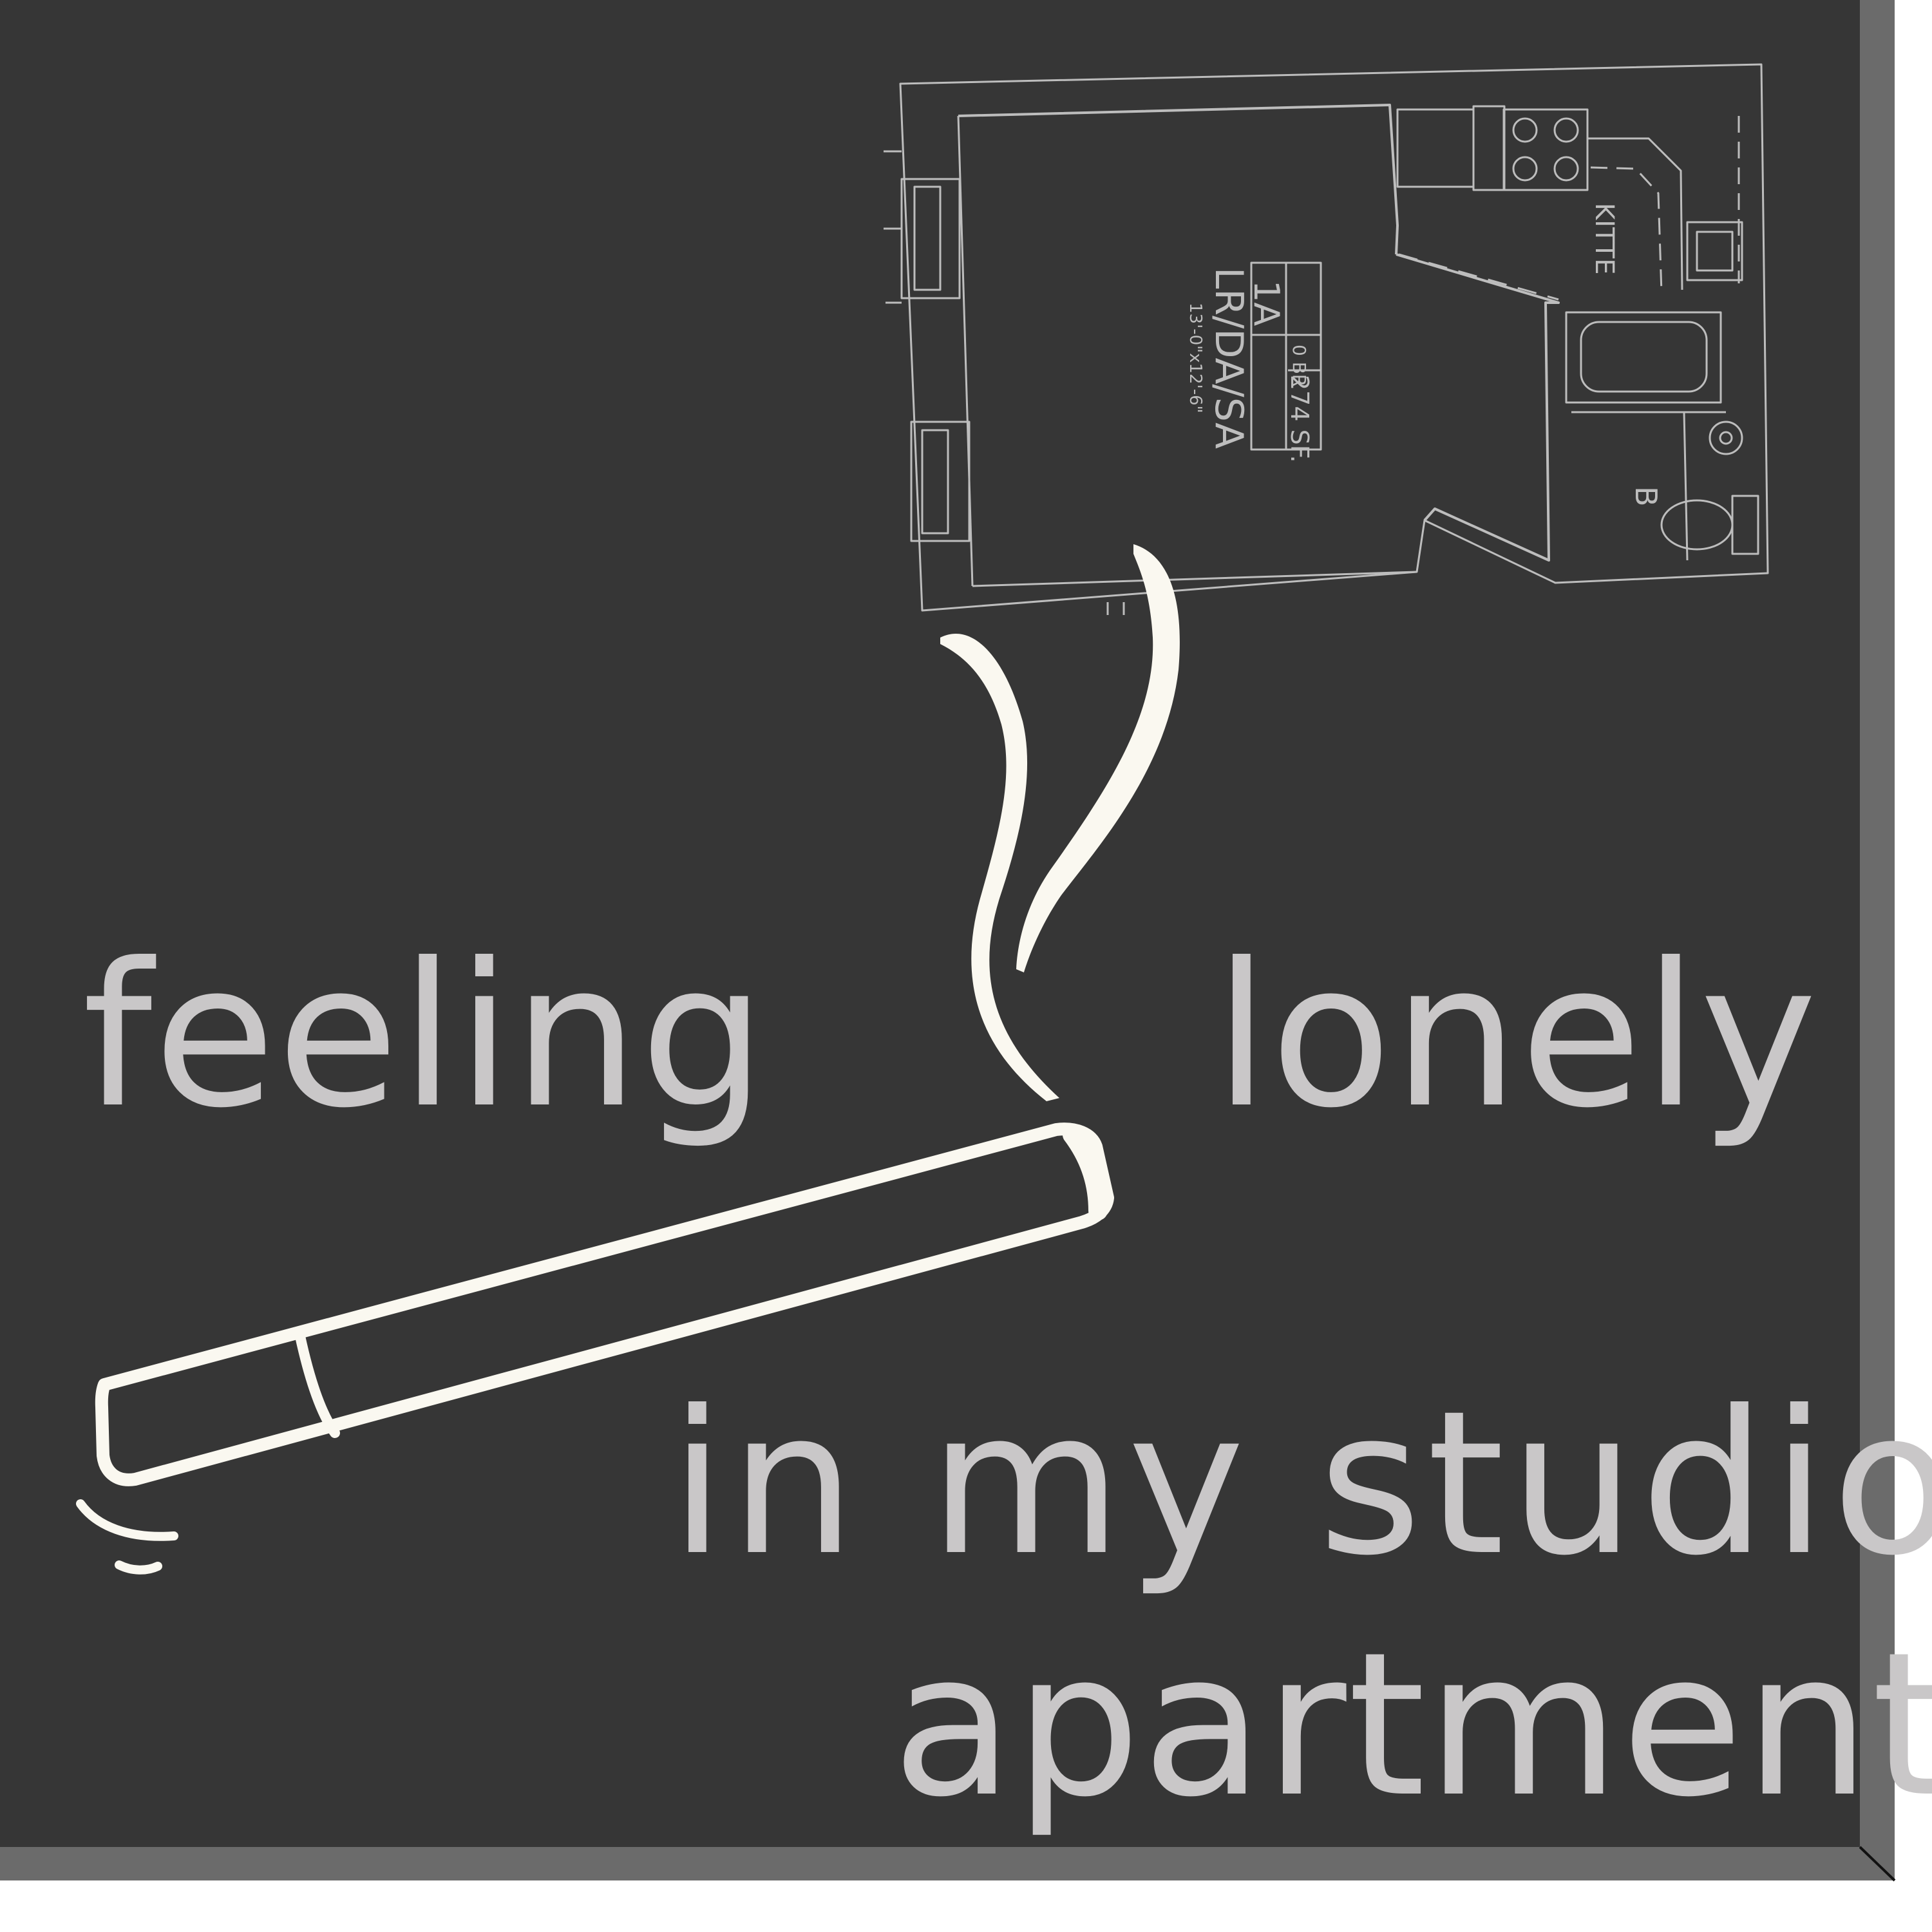 This screenshot has height=1932, width=1932. What do you see at coordinates (947, 1863) in the screenshot?
I see `frame-bottom-edge` at bounding box center [947, 1863].